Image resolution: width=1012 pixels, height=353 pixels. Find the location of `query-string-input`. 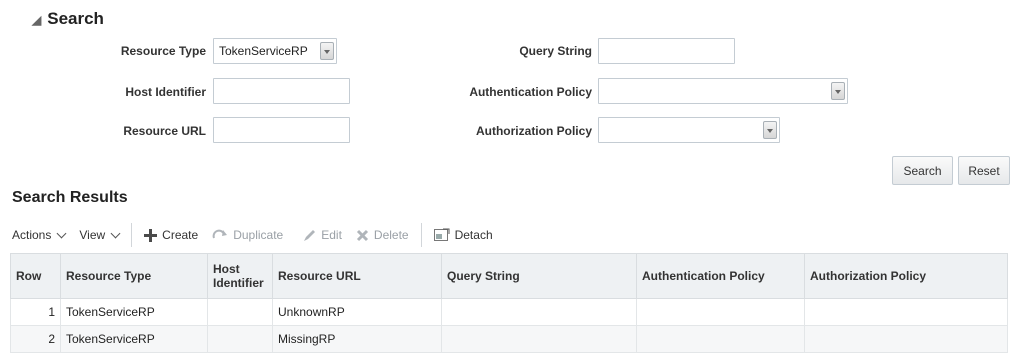

query-string-input is located at coordinates (666, 51).